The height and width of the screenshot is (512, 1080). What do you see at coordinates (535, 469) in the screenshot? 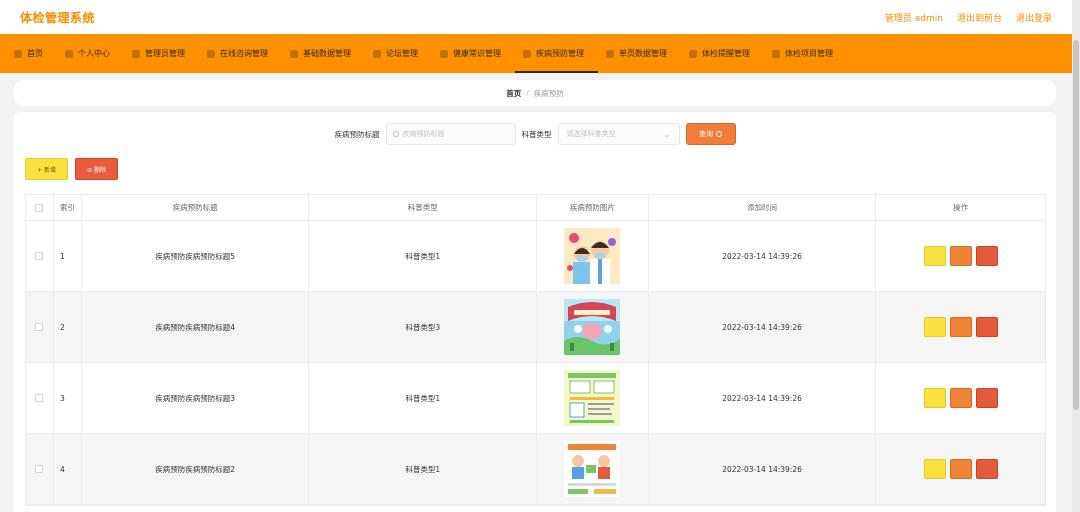
I see `table-row: 4 疾病预防疾病预防标题2 科普类型1 2022-03-14 14:39:26` at bounding box center [535, 469].